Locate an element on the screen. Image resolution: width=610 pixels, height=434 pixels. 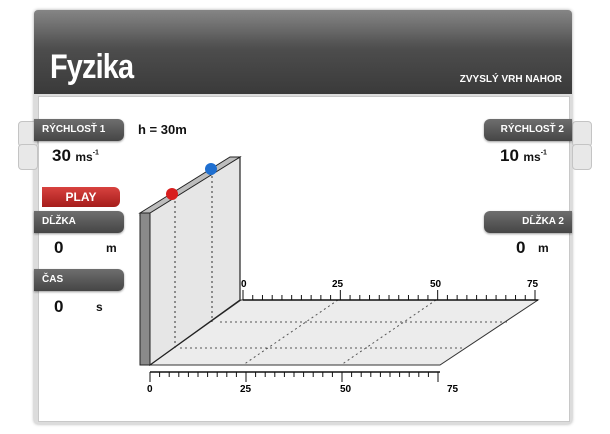
back-tick-label-50: 50 is located at coordinates (436, 284).